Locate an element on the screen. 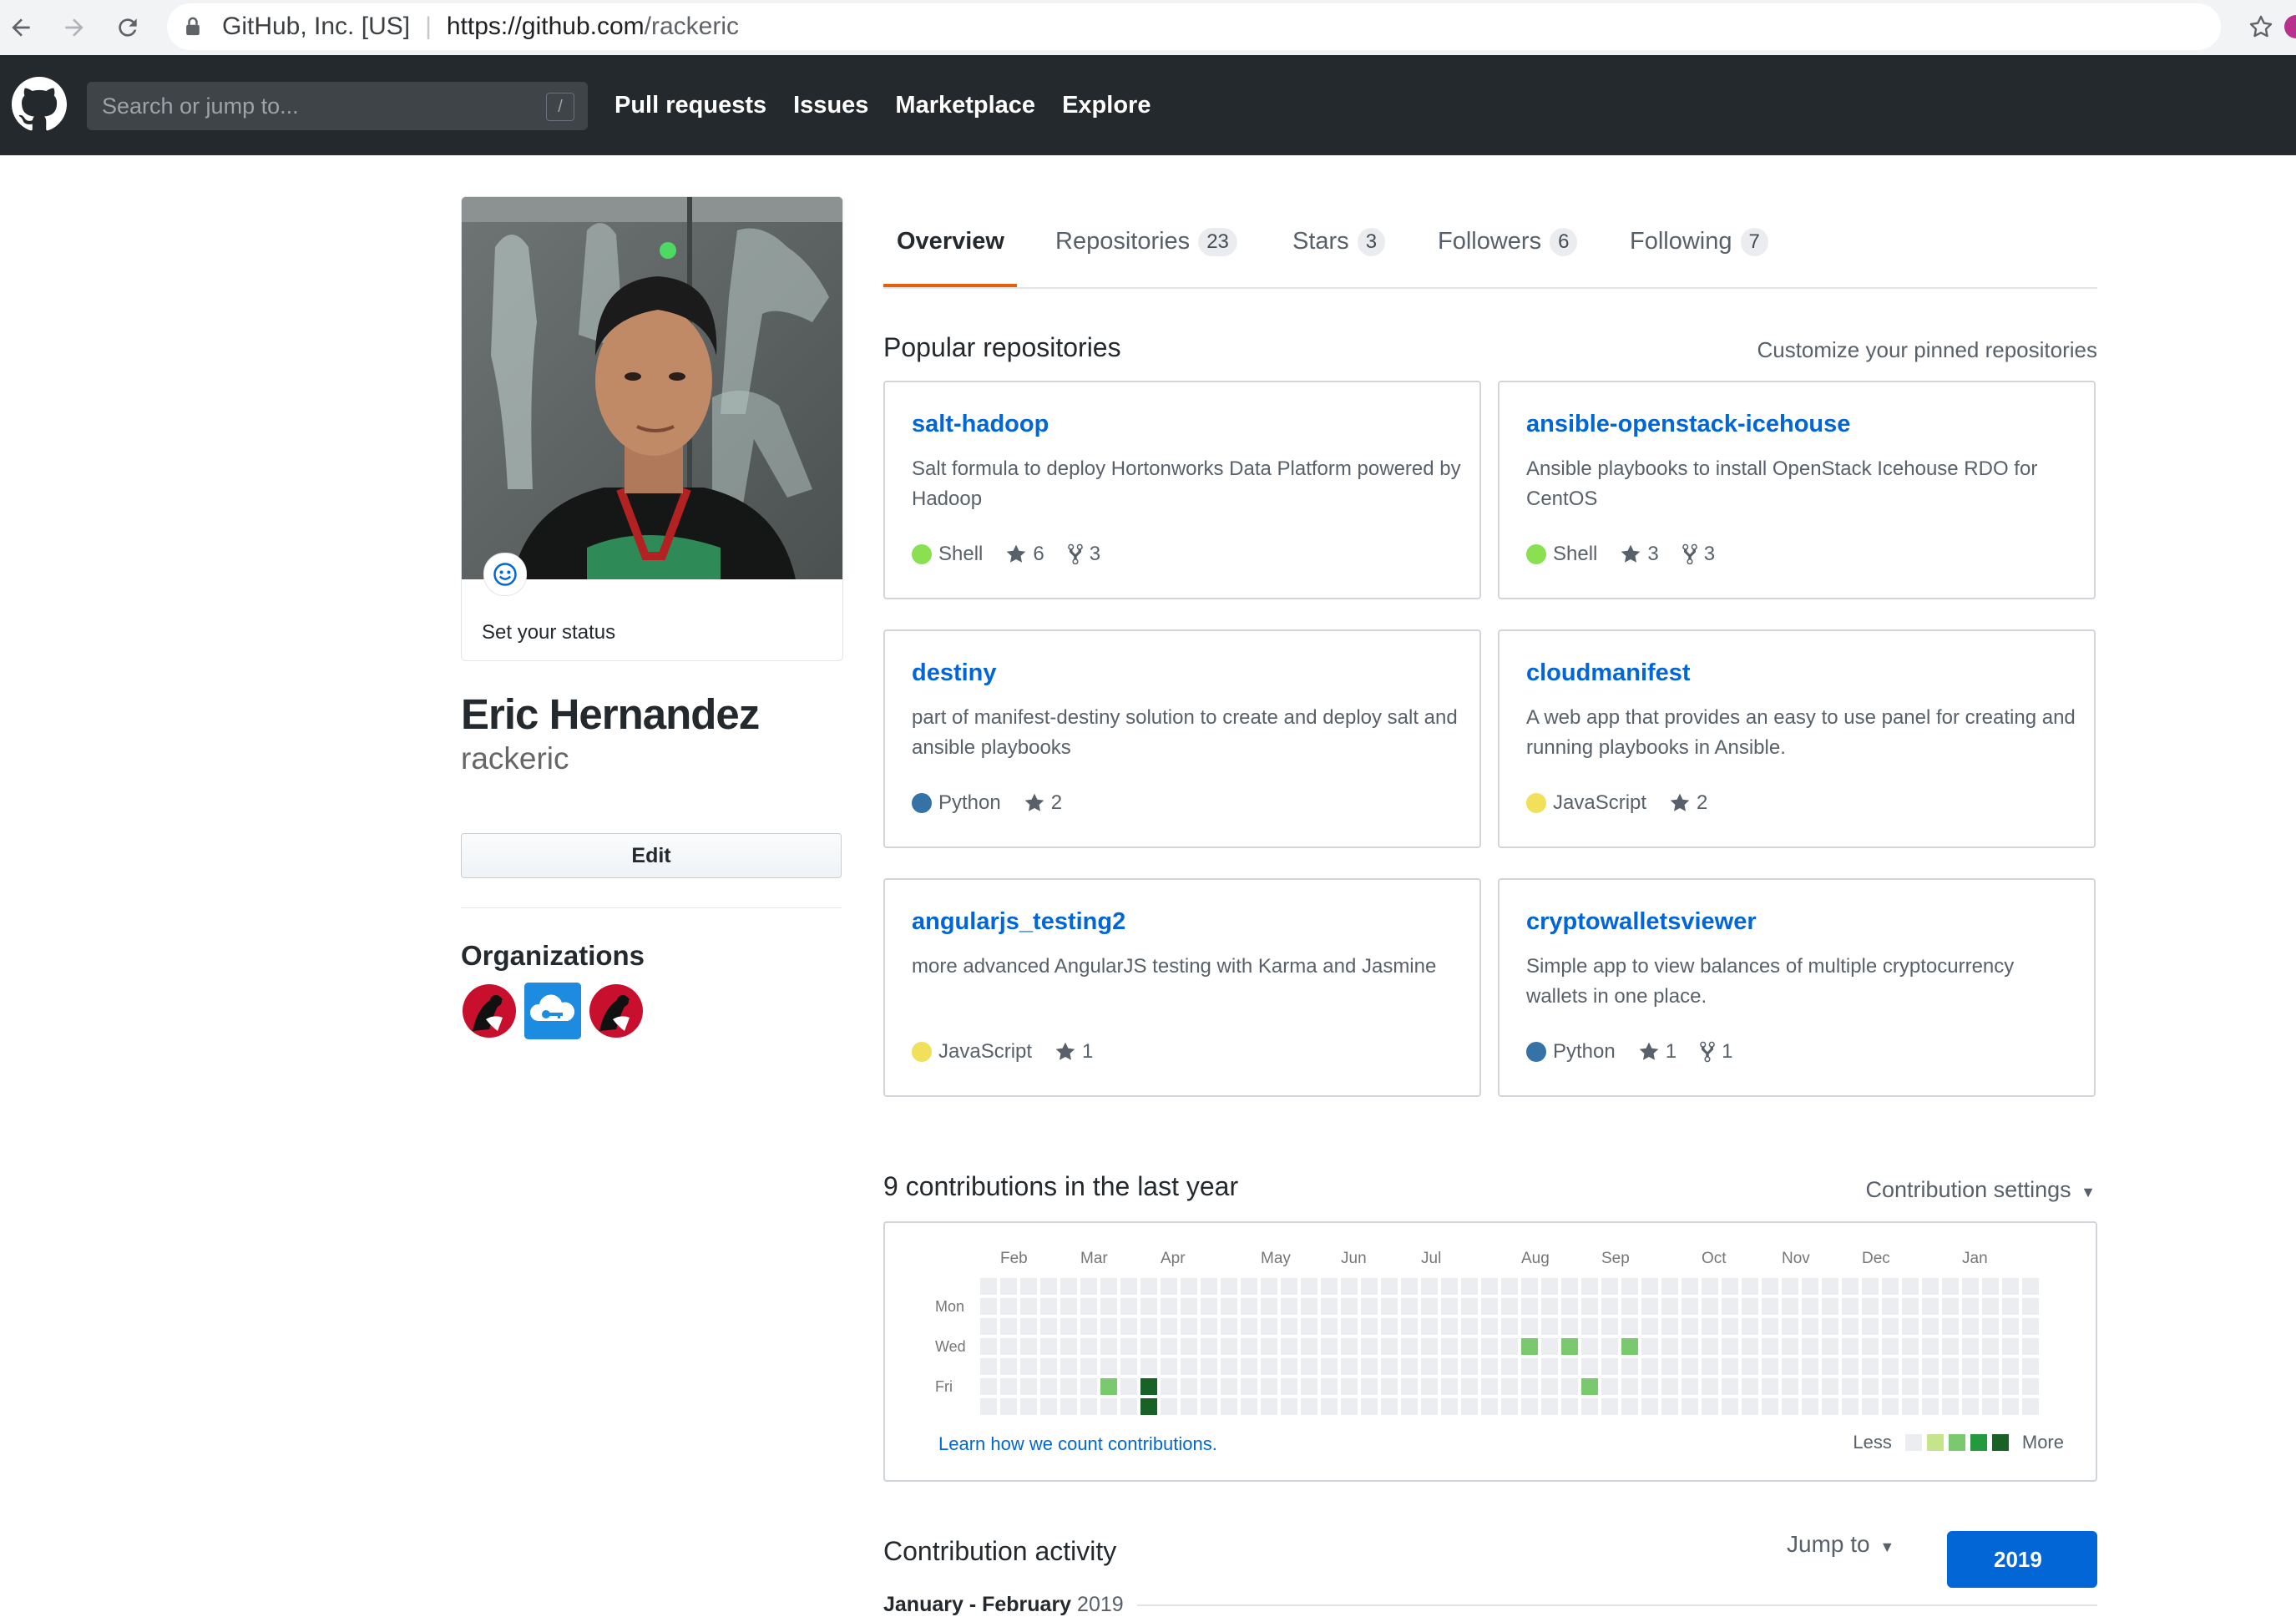 The height and width of the screenshot is (1617, 2296). tab-overview: Overview is located at coordinates (950, 249).